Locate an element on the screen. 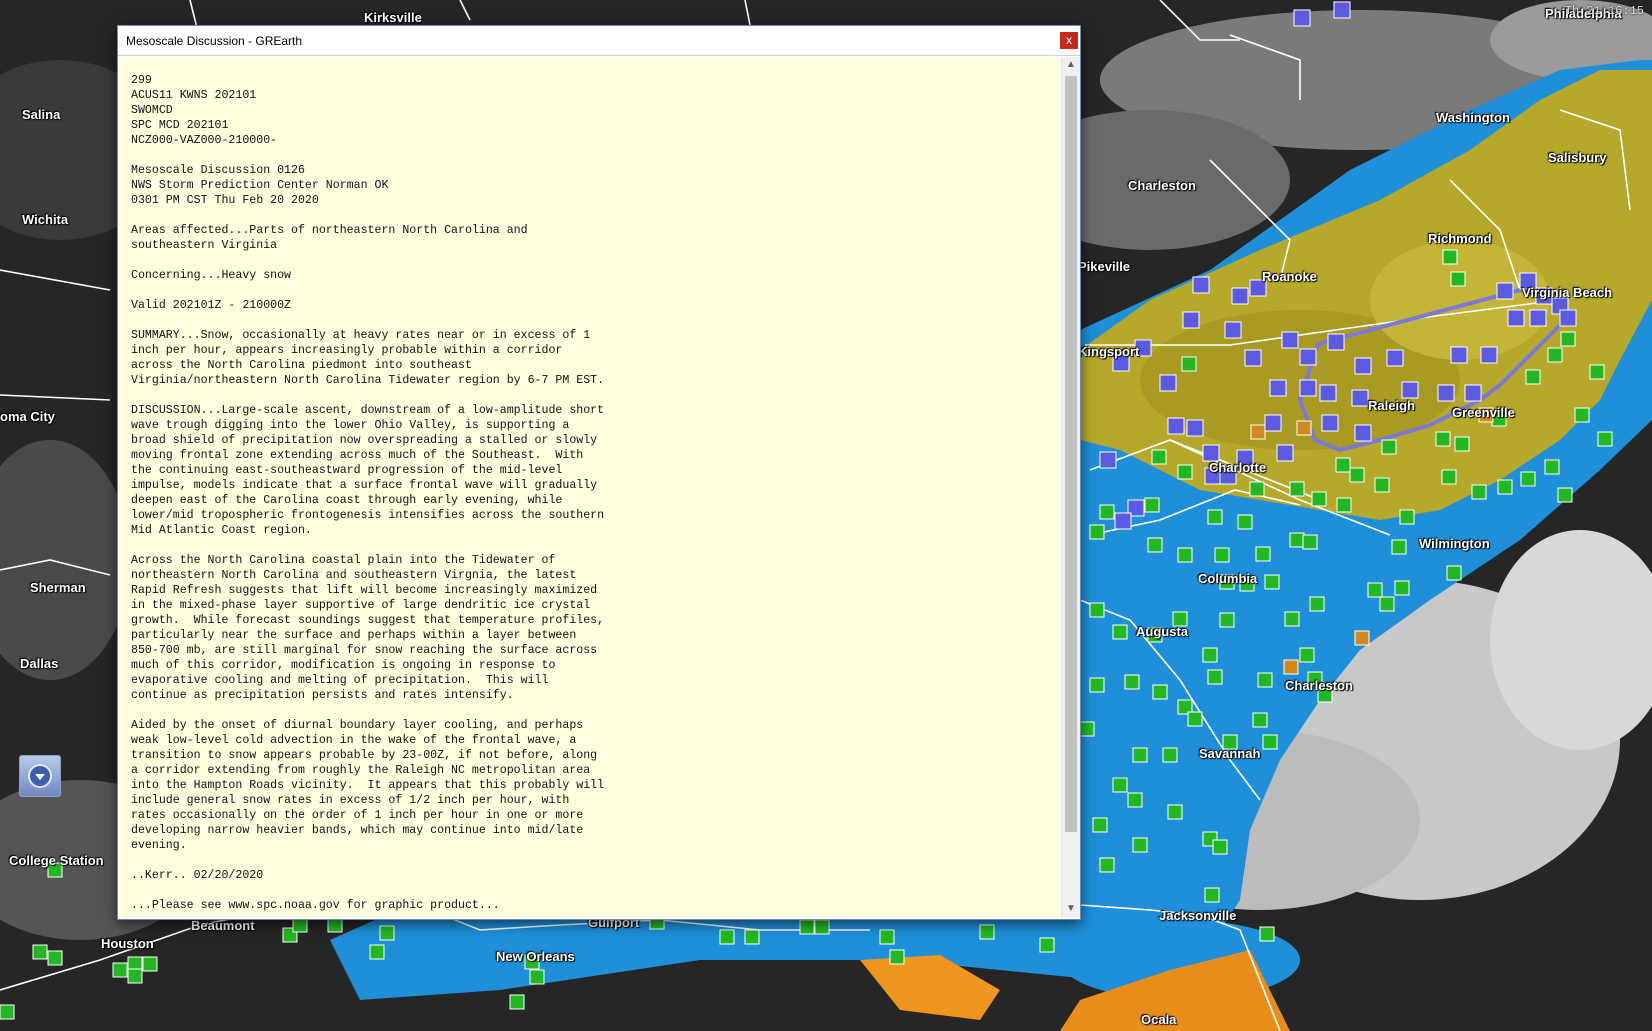 The image size is (1652, 1031). city-label: Kirksville is located at coordinates (393, 17).